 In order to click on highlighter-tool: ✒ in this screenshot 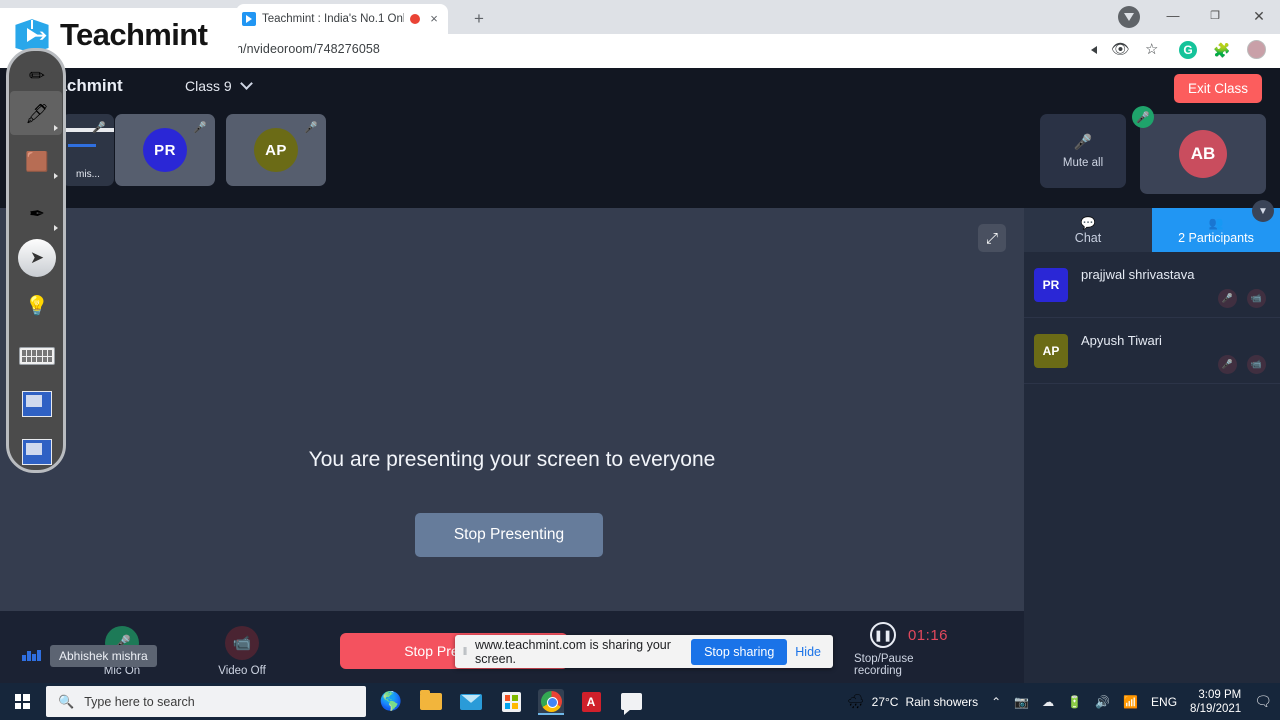, I will do `click(37, 214)`.